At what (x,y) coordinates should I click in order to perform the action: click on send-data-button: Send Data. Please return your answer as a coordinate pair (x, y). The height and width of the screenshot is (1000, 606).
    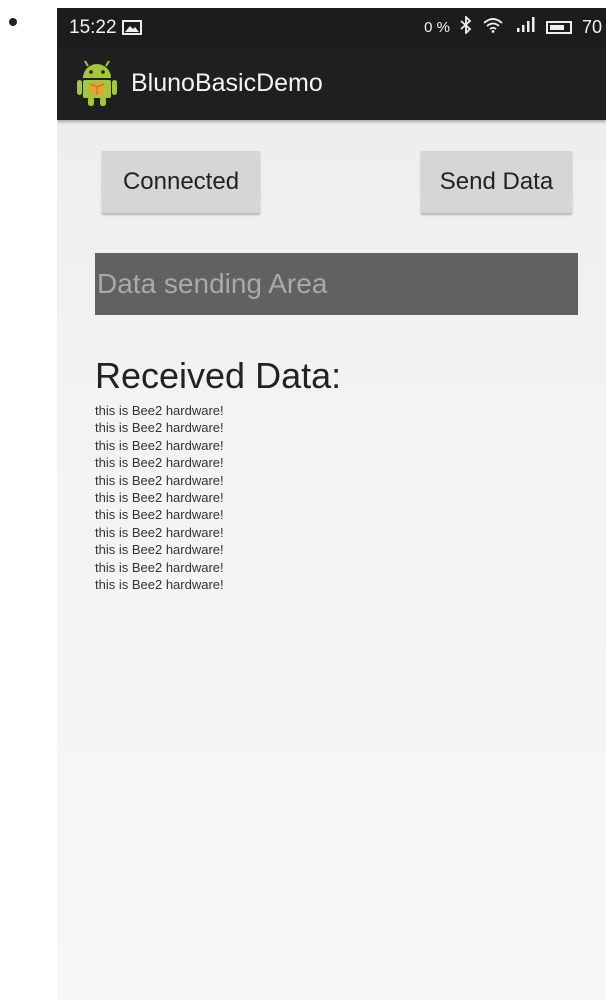
    Looking at the image, I should click on (496, 182).